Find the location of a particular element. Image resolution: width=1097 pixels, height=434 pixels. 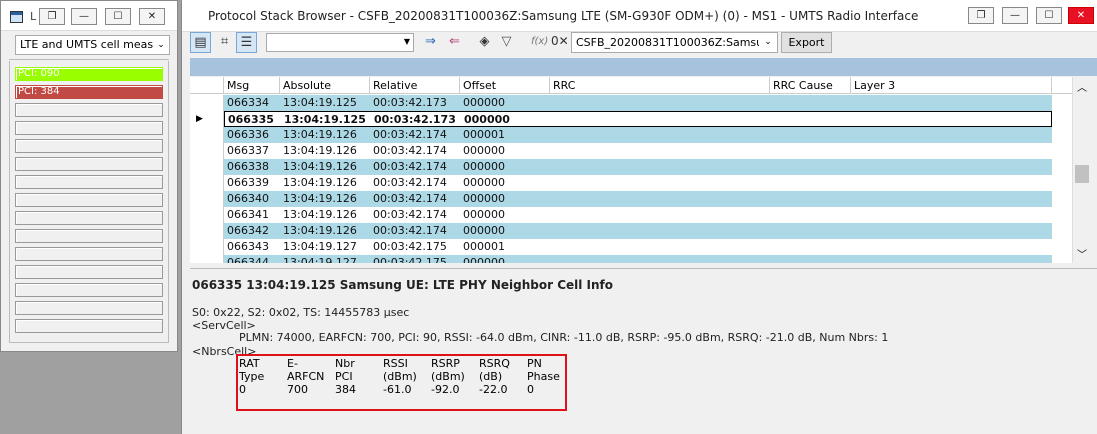

column-header-msg: Msg is located at coordinates (252, 85).